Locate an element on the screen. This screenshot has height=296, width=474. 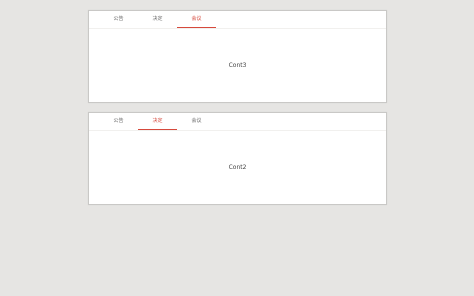
tab-content: Cont3 is located at coordinates (237, 65).